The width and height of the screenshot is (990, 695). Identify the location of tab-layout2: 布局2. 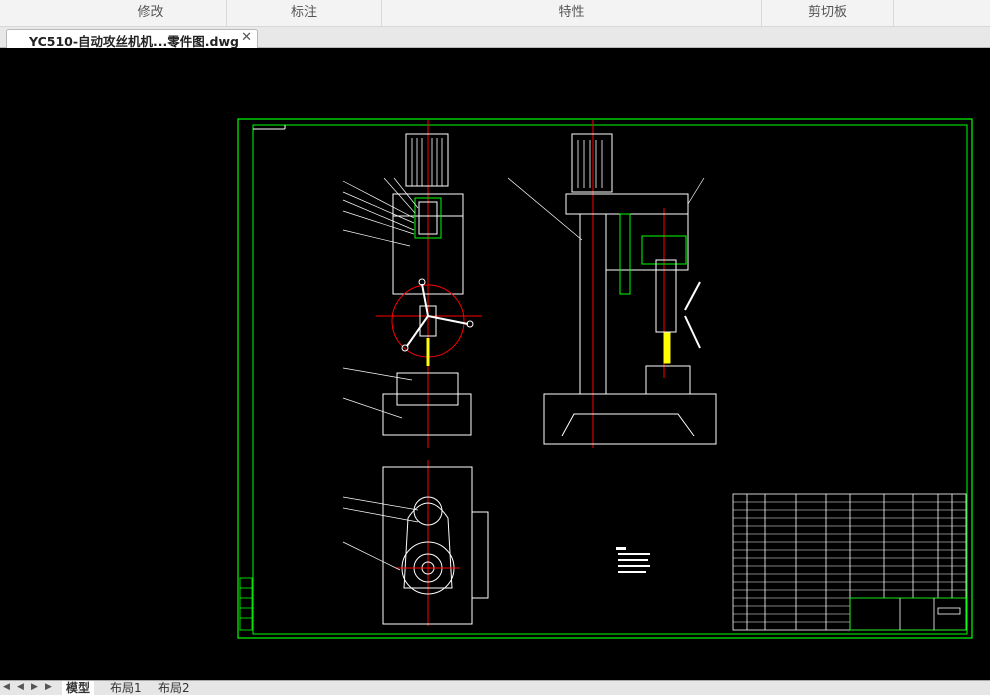
(174, 688).